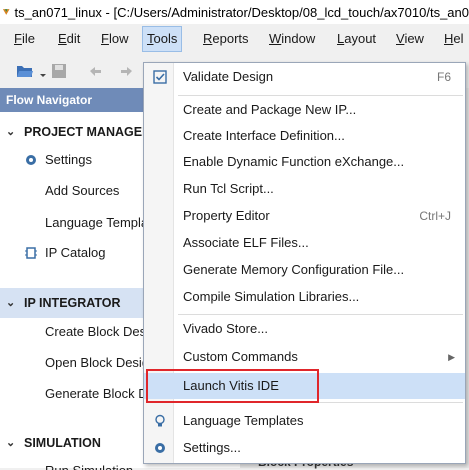  Describe the element at coordinates (160, 420) in the screenshot. I see `lightbulb-icon` at that location.